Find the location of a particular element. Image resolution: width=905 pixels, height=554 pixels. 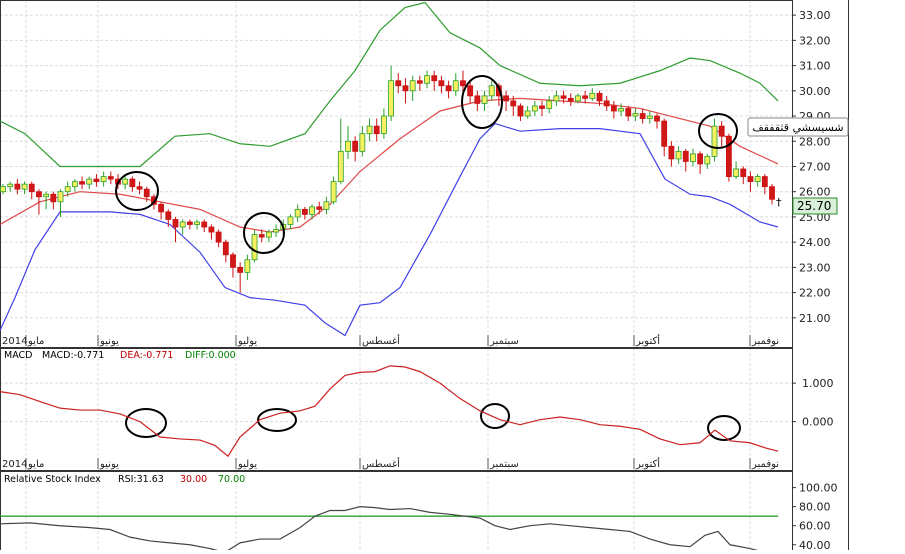

rsi-tick-label: 80.00 is located at coordinates (815, 507).